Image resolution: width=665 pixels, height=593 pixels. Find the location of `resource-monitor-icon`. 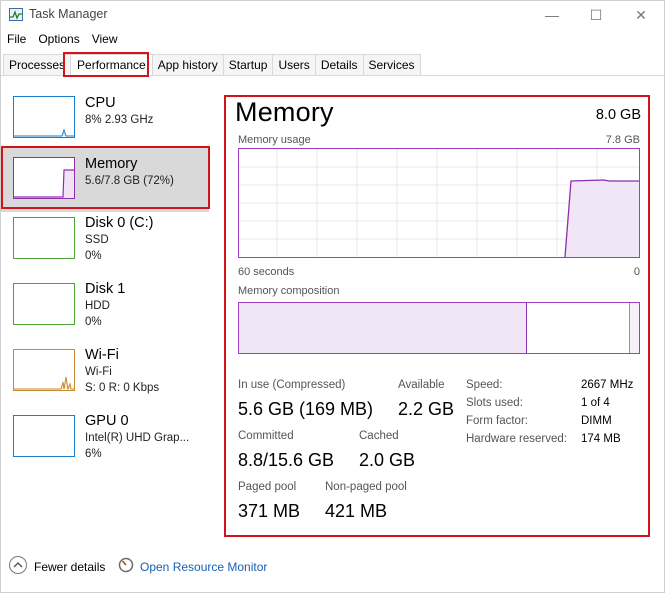

resource-monitor-icon is located at coordinates (126, 565).